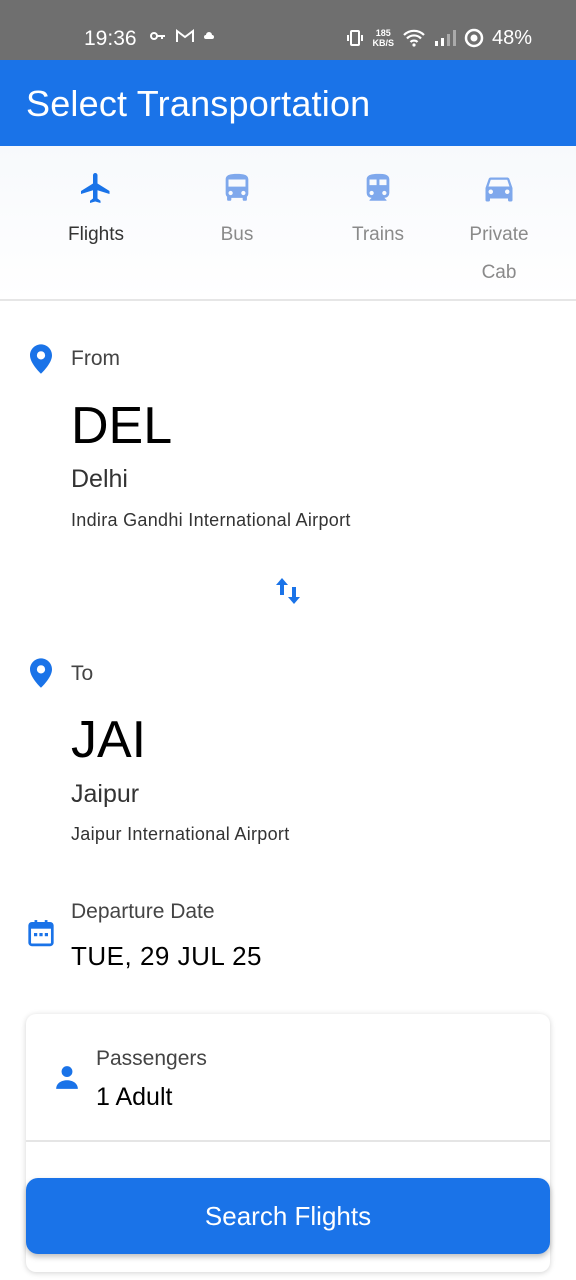 The width and height of the screenshot is (576, 1280). I want to click on airplane-icon, so click(95, 188).